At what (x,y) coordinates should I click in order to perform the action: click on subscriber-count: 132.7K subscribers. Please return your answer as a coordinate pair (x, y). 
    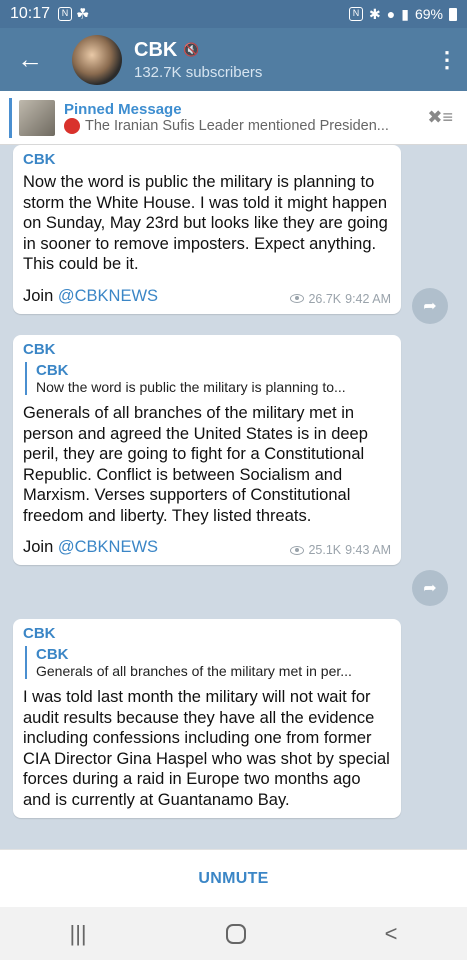
    Looking at the image, I should click on (198, 72).